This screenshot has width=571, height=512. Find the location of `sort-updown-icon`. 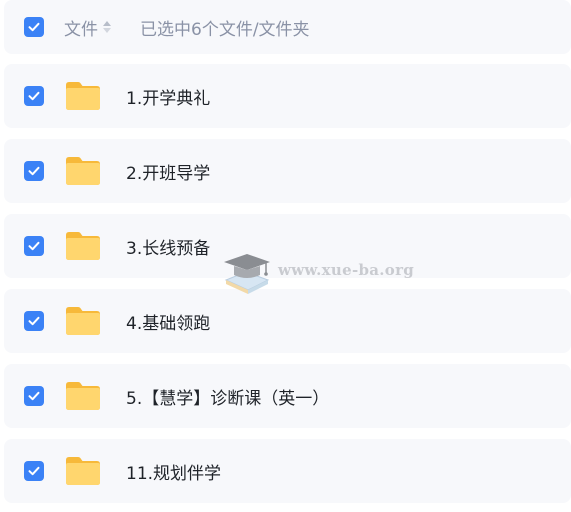

sort-updown-icon is located at coordinates (107, 27).